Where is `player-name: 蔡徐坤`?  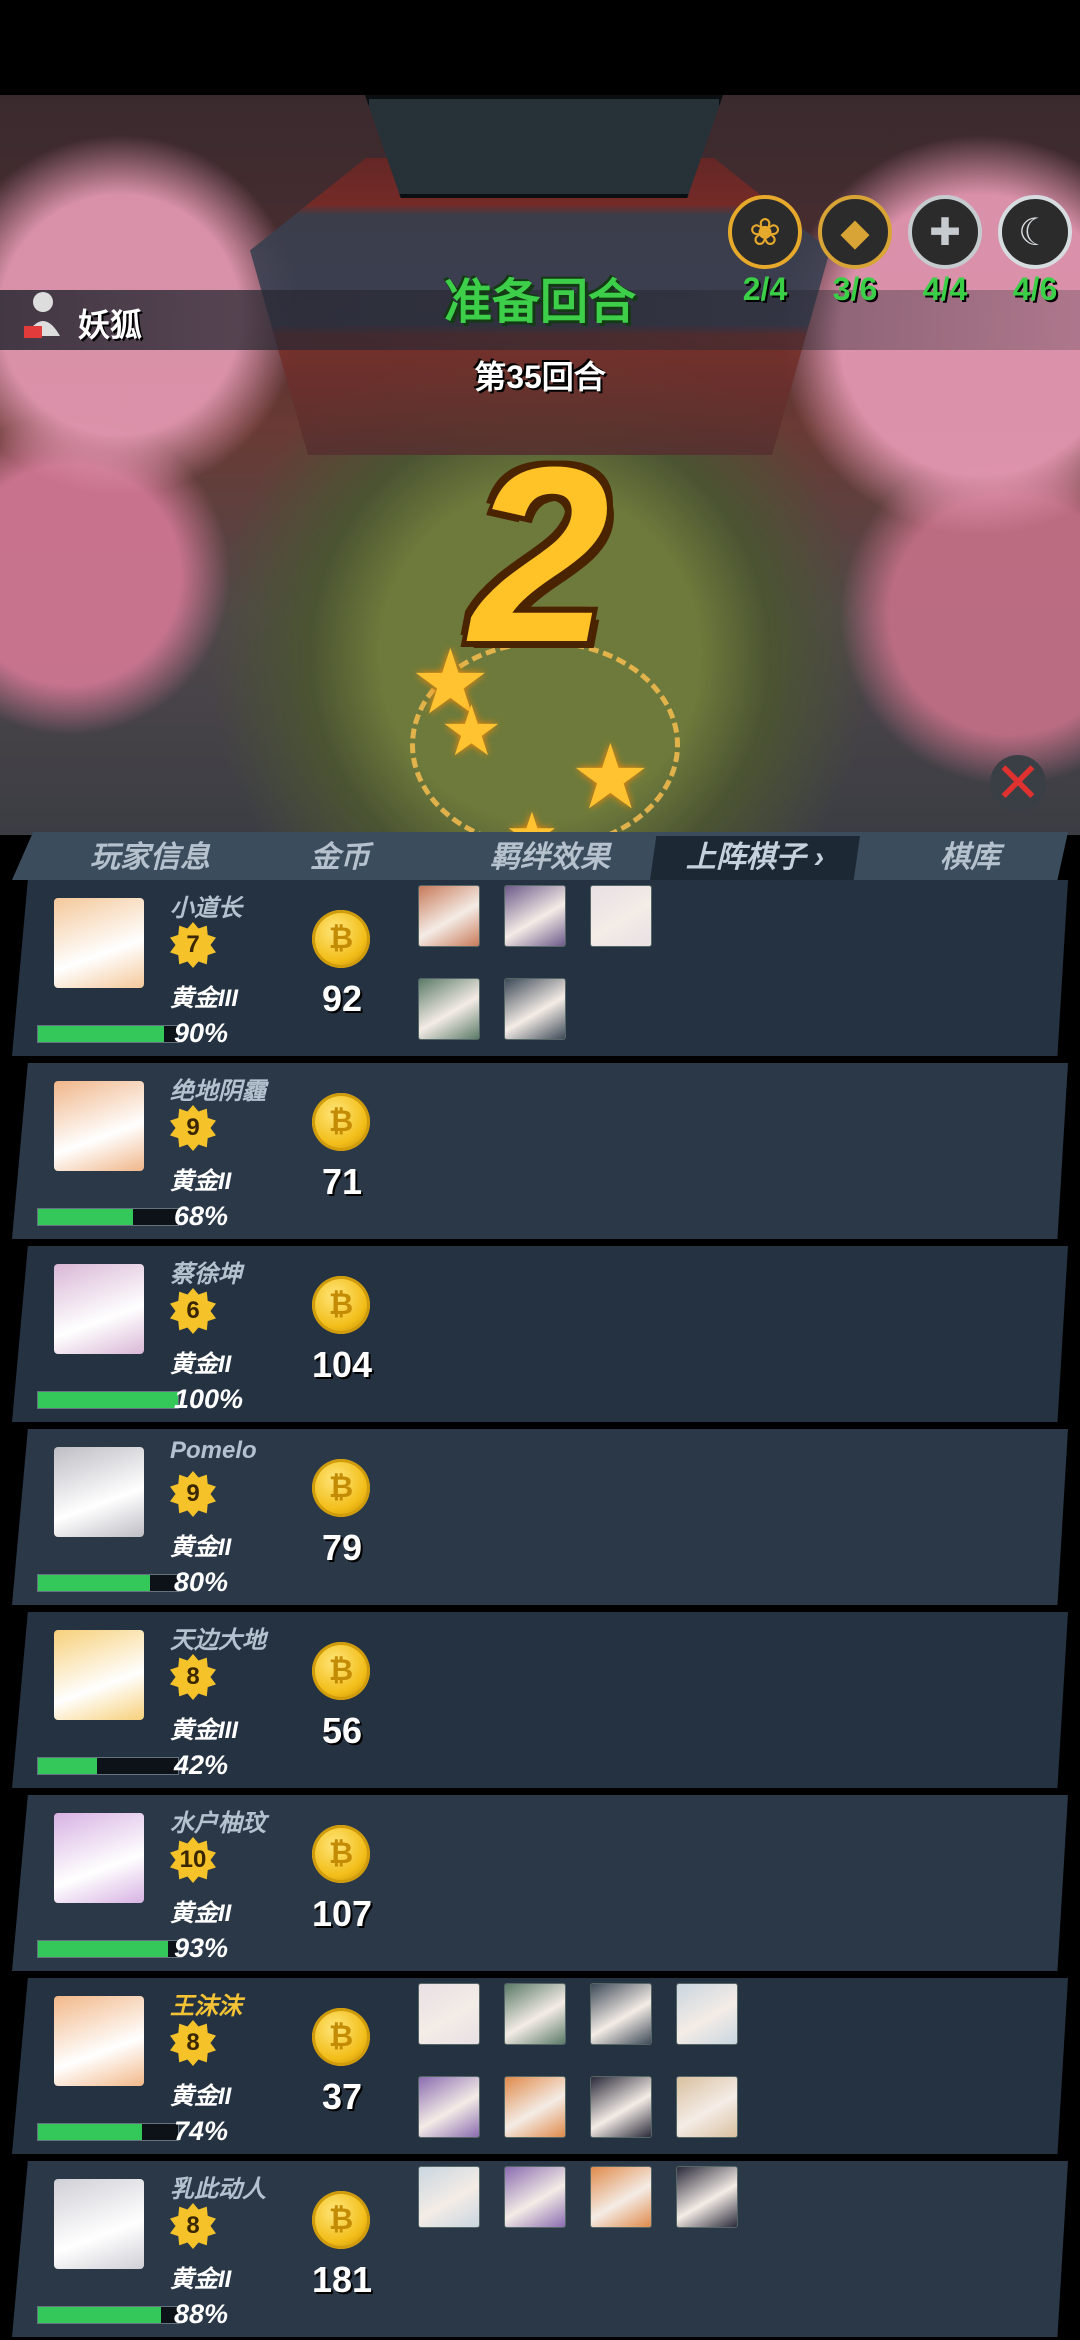
player-name: 蔡徐坤 is located at coordinates (206, 1274).